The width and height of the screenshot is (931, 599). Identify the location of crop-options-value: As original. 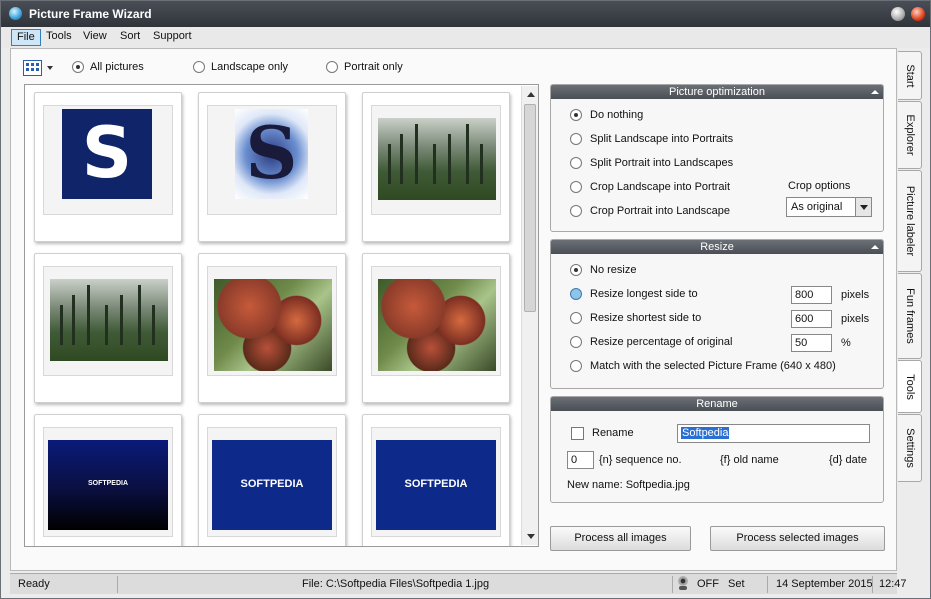
(817, 207).